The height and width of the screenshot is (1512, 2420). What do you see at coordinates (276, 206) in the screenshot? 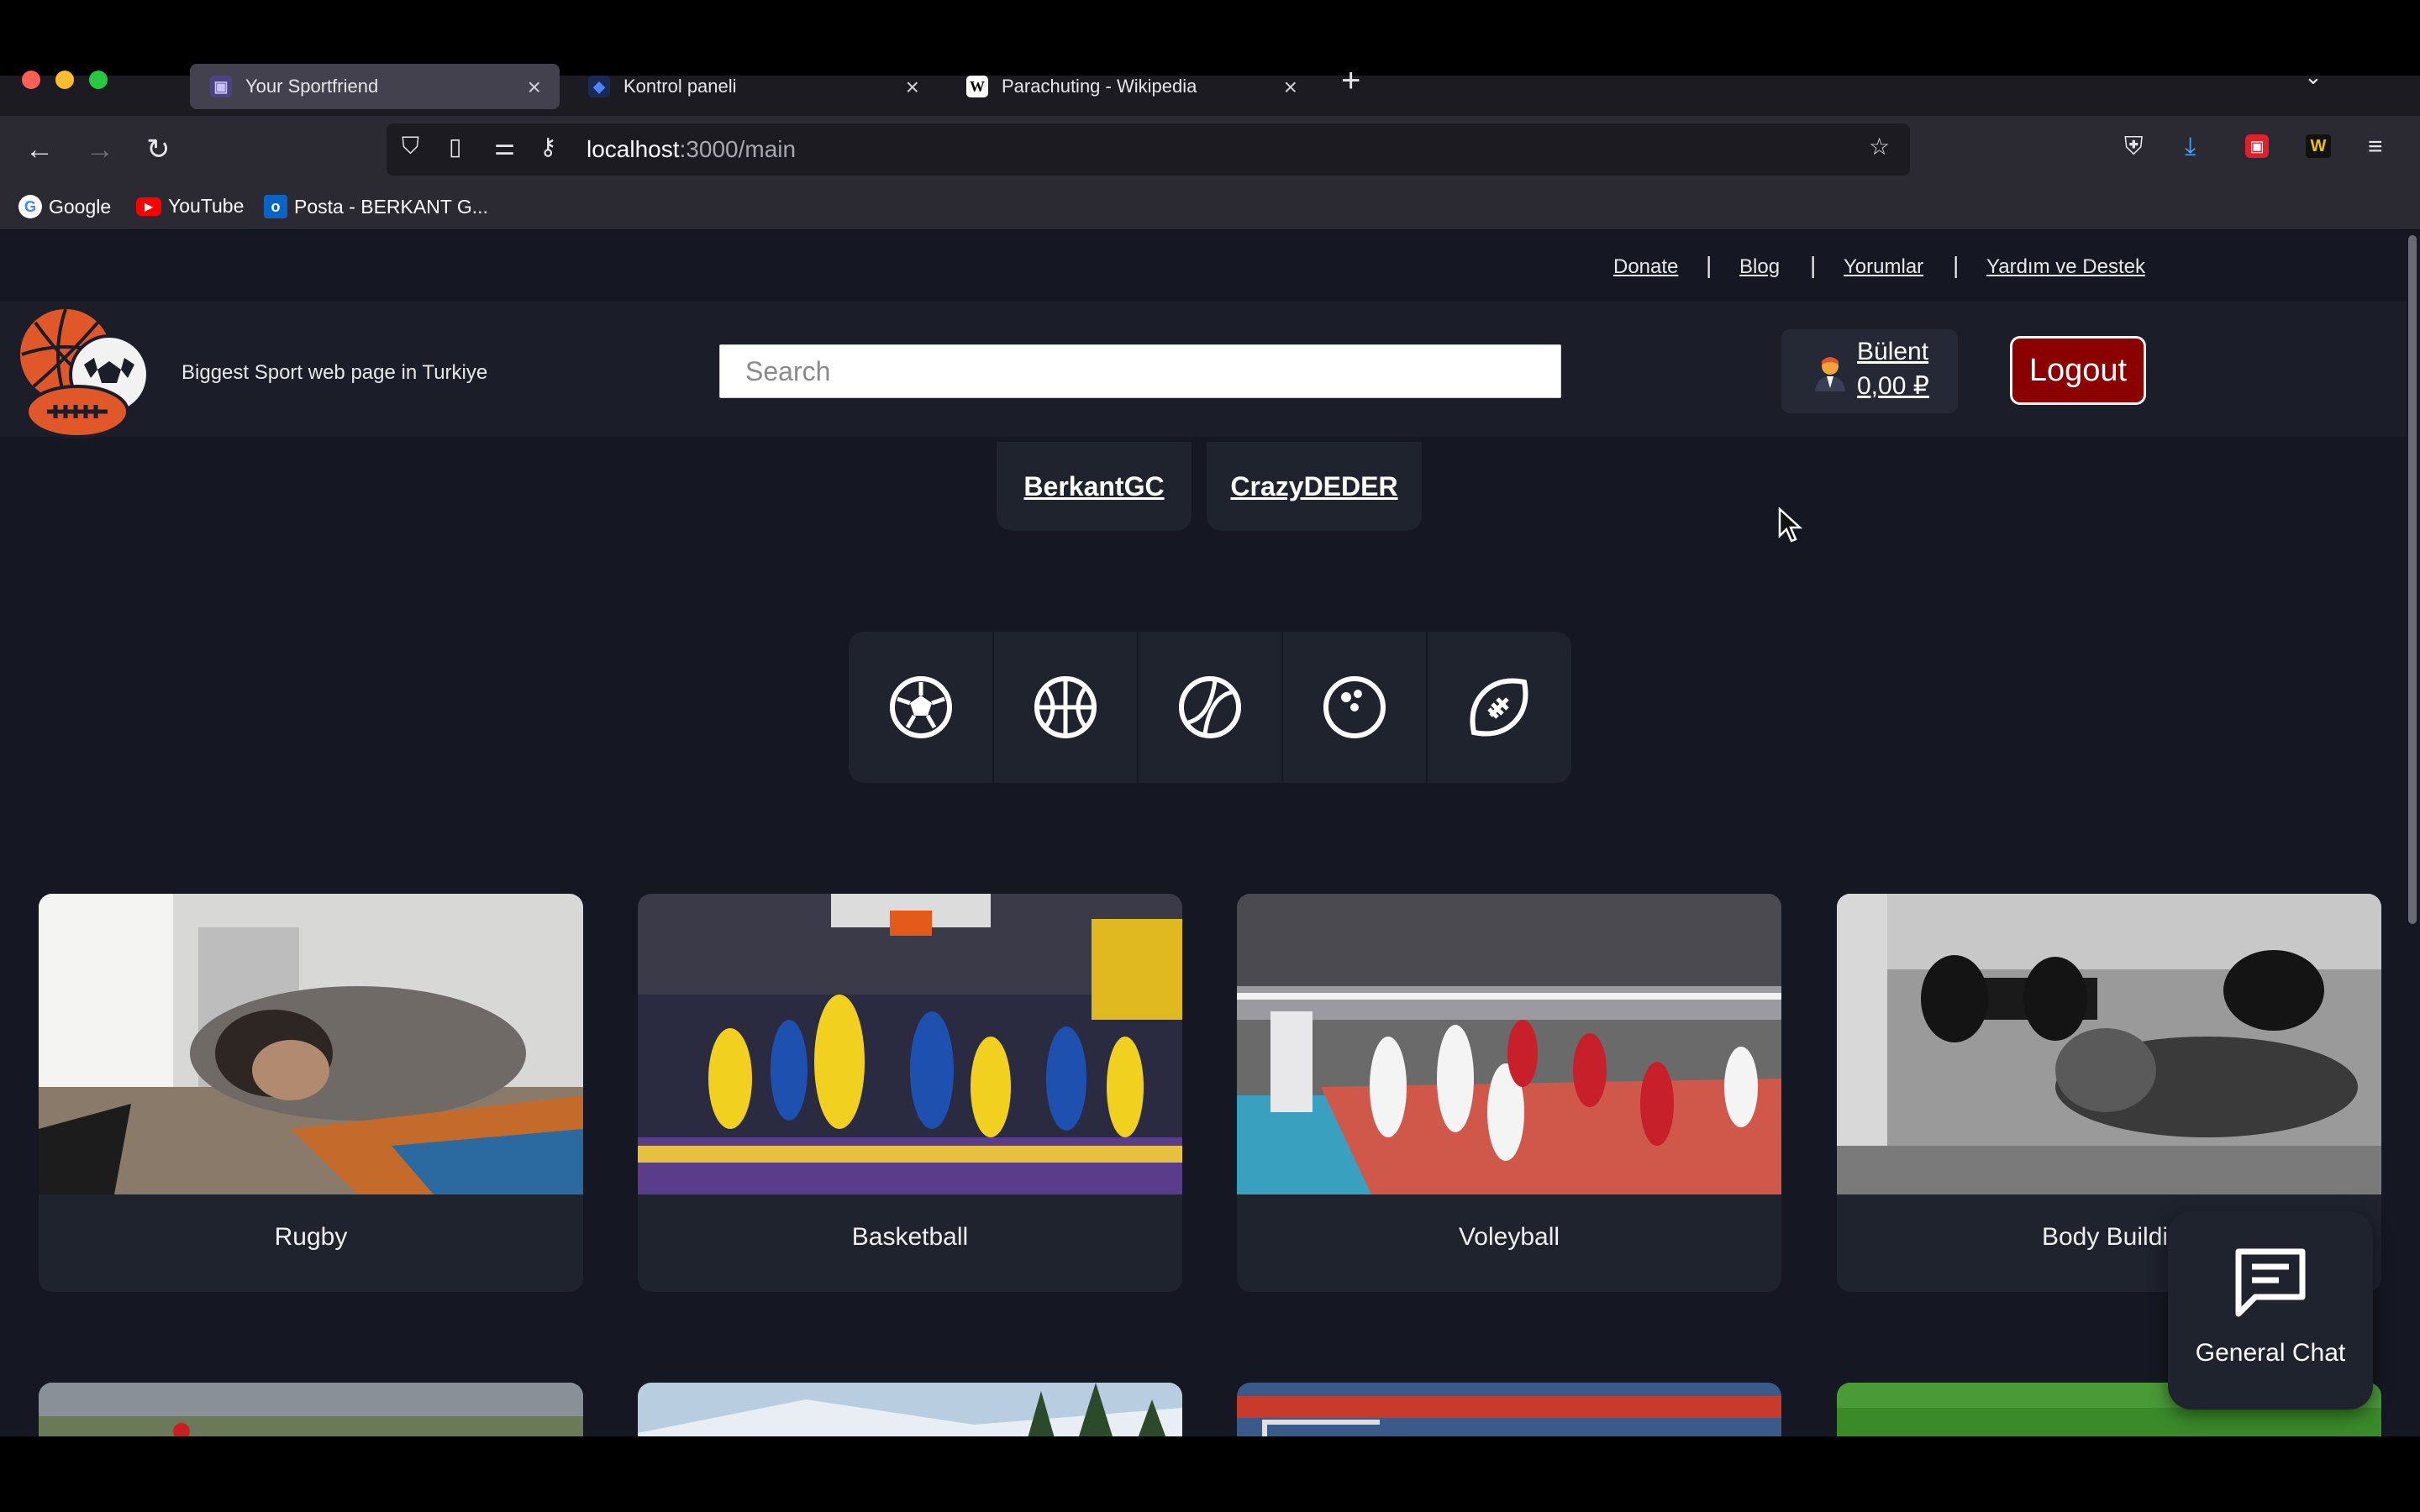
I see `outlook-icon: o` at bounding box center [276, 206].